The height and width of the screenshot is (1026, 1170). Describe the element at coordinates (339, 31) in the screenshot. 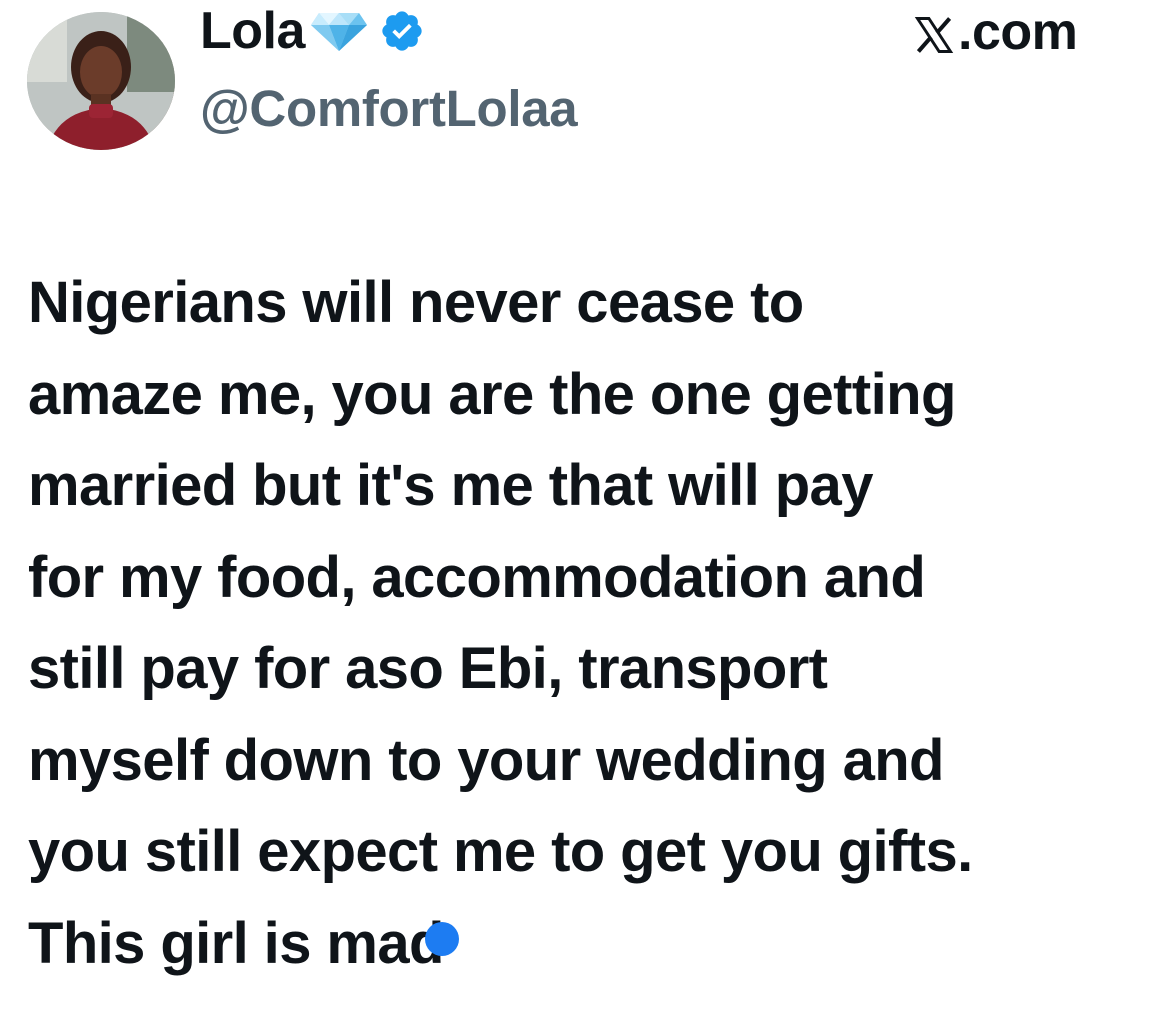

I see `gem-icon` at that location.